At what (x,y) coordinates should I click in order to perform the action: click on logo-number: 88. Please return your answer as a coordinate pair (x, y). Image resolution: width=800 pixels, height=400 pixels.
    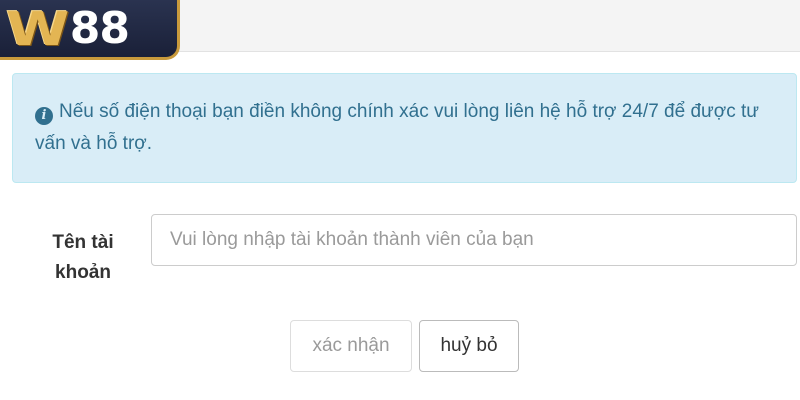
    Looking at the image, I should click on (99, 28).